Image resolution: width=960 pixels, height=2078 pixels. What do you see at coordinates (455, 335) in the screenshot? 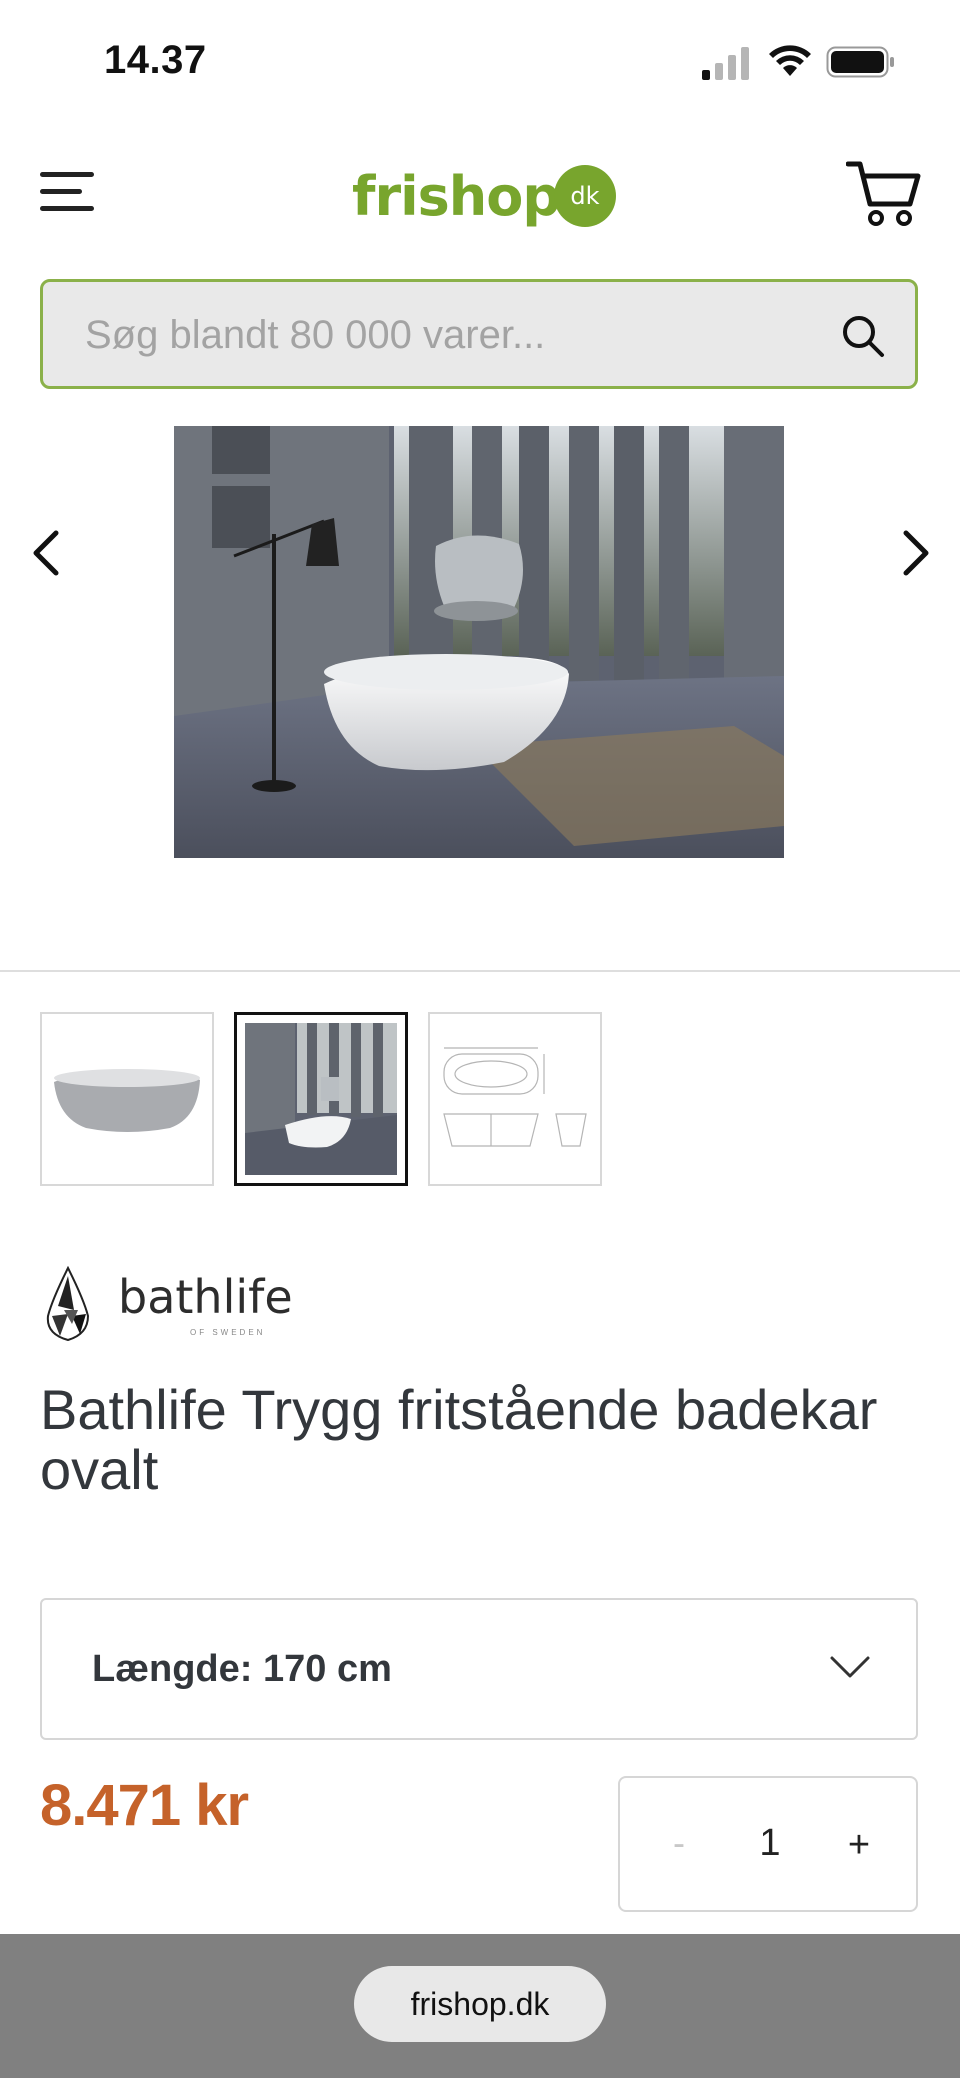
I see `search-input` at bounding box center [455, 335].